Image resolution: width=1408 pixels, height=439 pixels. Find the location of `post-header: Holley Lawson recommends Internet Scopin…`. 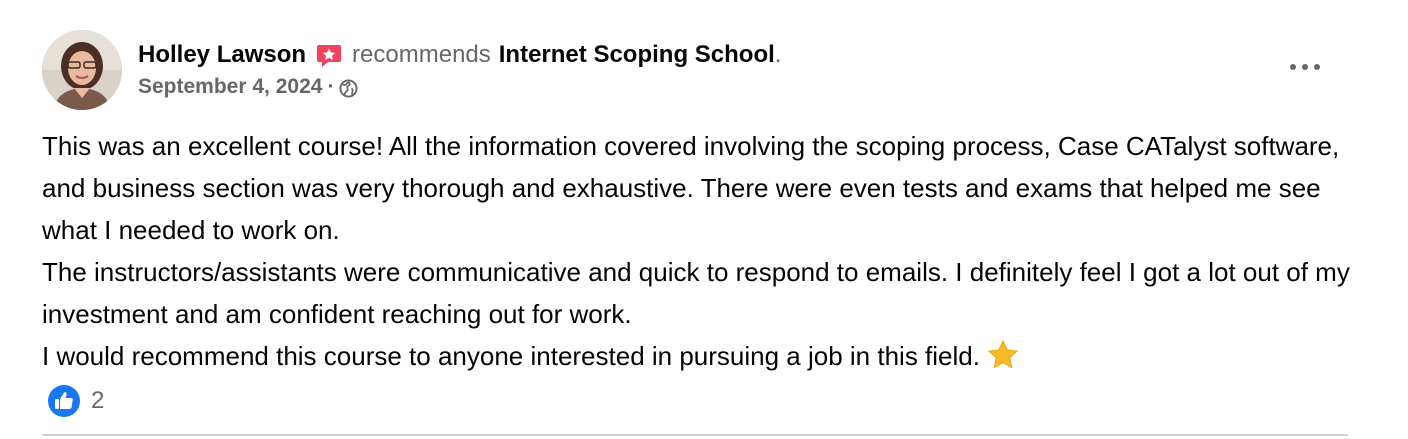

post-header: Holley Lawson recommends Internet Scopin… is located at coordinates (411, 70).